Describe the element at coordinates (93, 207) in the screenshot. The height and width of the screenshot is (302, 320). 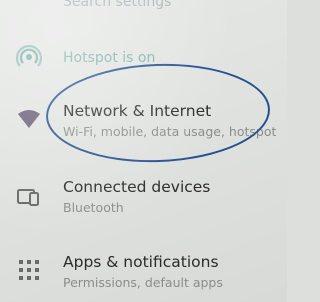
I see `settings-item-subtitle: Bluetooth` at that location.